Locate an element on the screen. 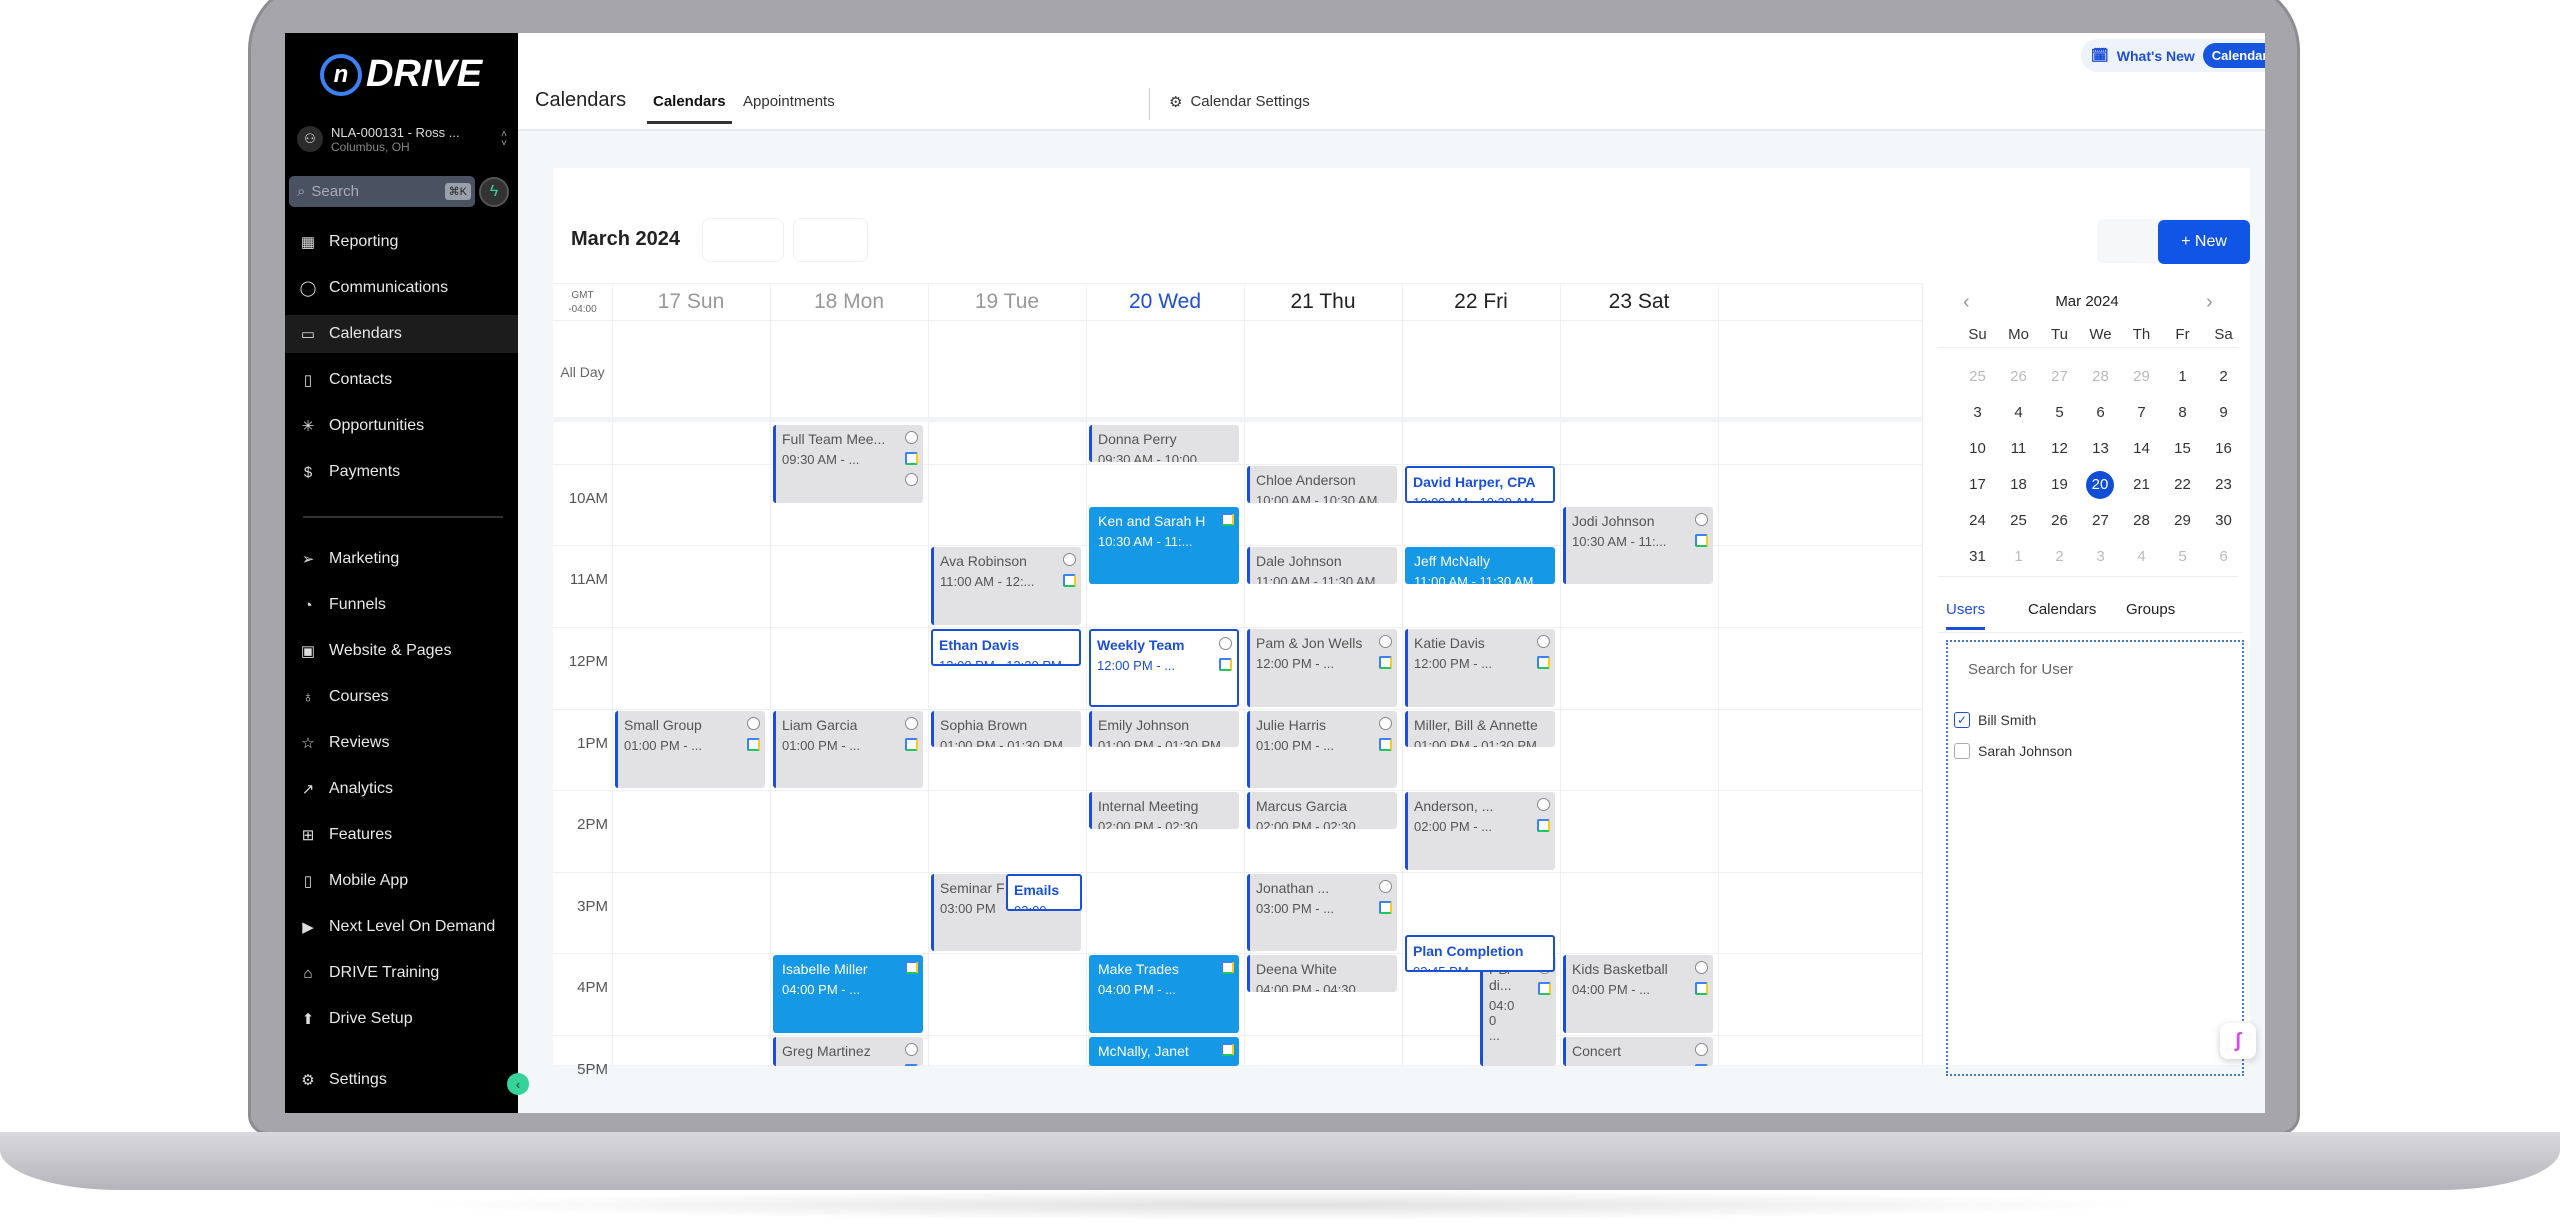  date-cell: 21 is located at coordinates (2141, 485).